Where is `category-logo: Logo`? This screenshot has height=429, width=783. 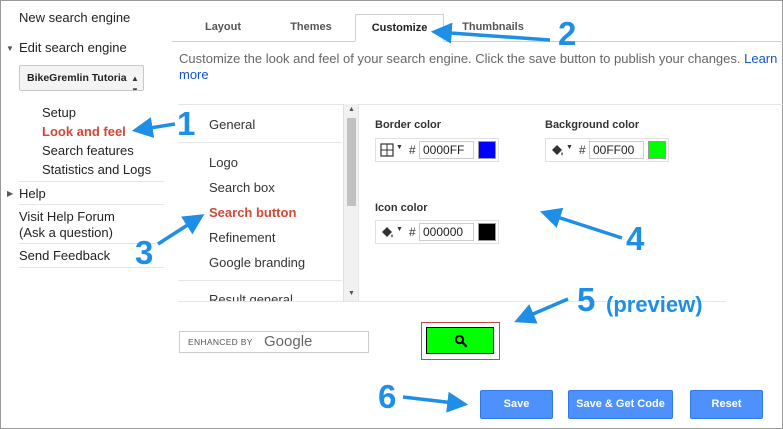 category-logo: Logo is located at coordinates (223, 162).